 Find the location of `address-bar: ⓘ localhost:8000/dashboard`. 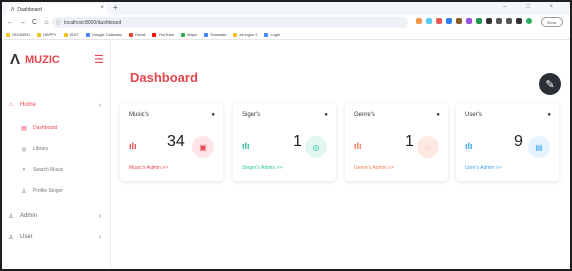

address-bar: ⓘ localhost:8000/dashboard is located at coordinates (230, 22).